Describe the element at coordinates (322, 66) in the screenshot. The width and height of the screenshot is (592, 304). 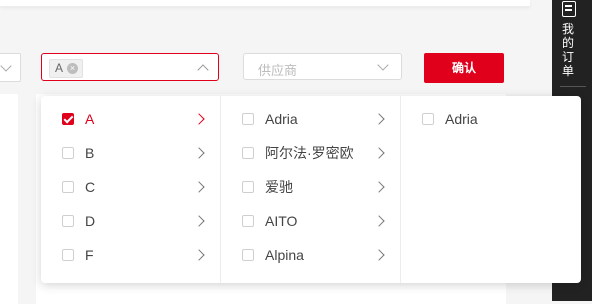
I see `supplier-select: 供应商` at that location.